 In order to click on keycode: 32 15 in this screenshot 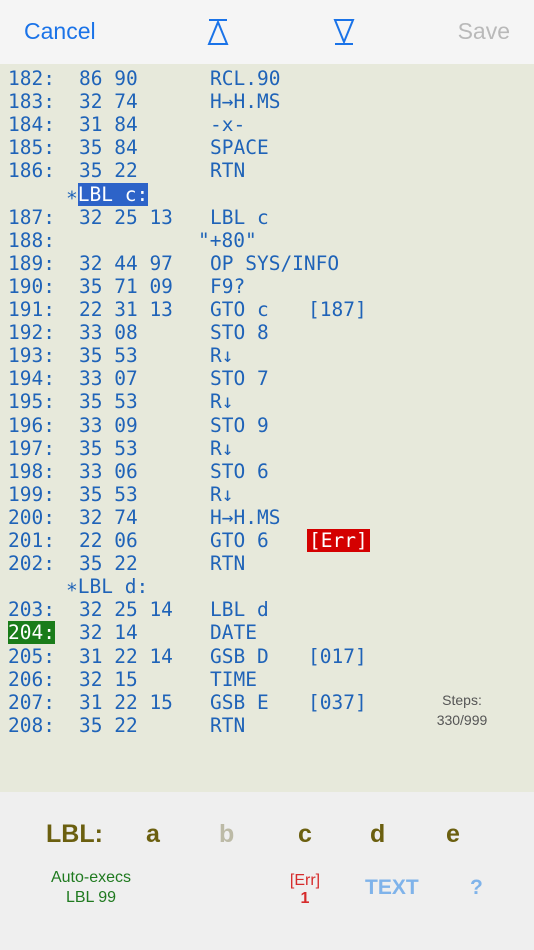, I will do `click(108, 679)`.